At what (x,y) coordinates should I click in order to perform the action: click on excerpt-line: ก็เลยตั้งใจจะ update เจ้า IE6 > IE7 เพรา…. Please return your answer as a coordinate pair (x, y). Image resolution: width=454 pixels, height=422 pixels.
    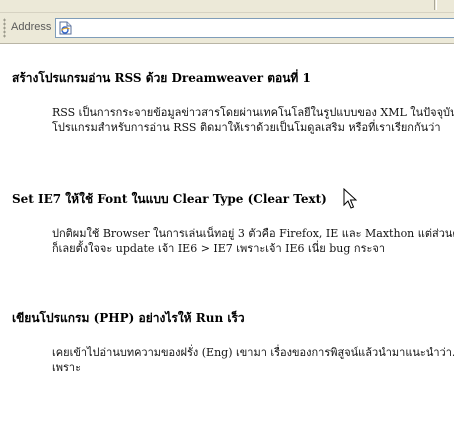
    Looking at the image, I should click on (219, 248).